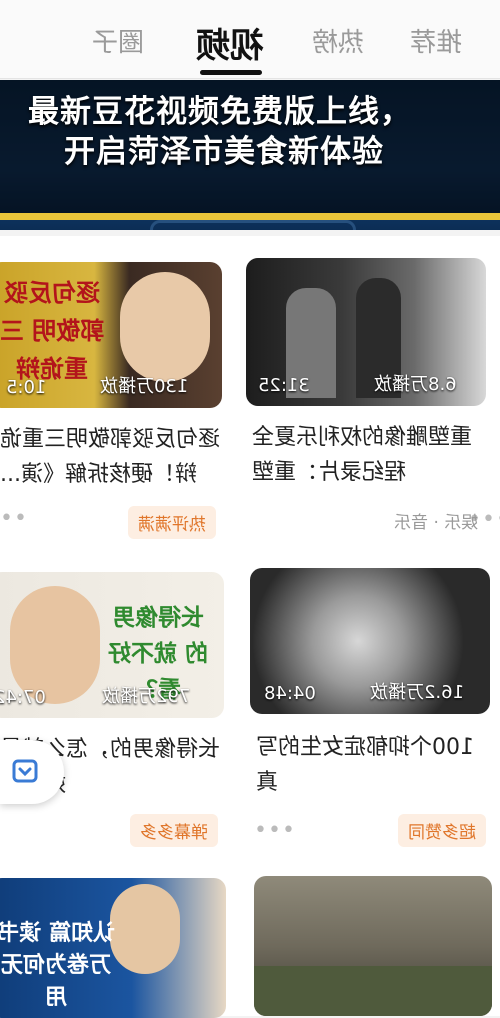 The height and width of the screenshot is (1018, 500). Describe the element at coordinates (57, 965) in the screenshot. I see `thumb-overlay-text: 认知篇 读书万卷为何无用` at that location.